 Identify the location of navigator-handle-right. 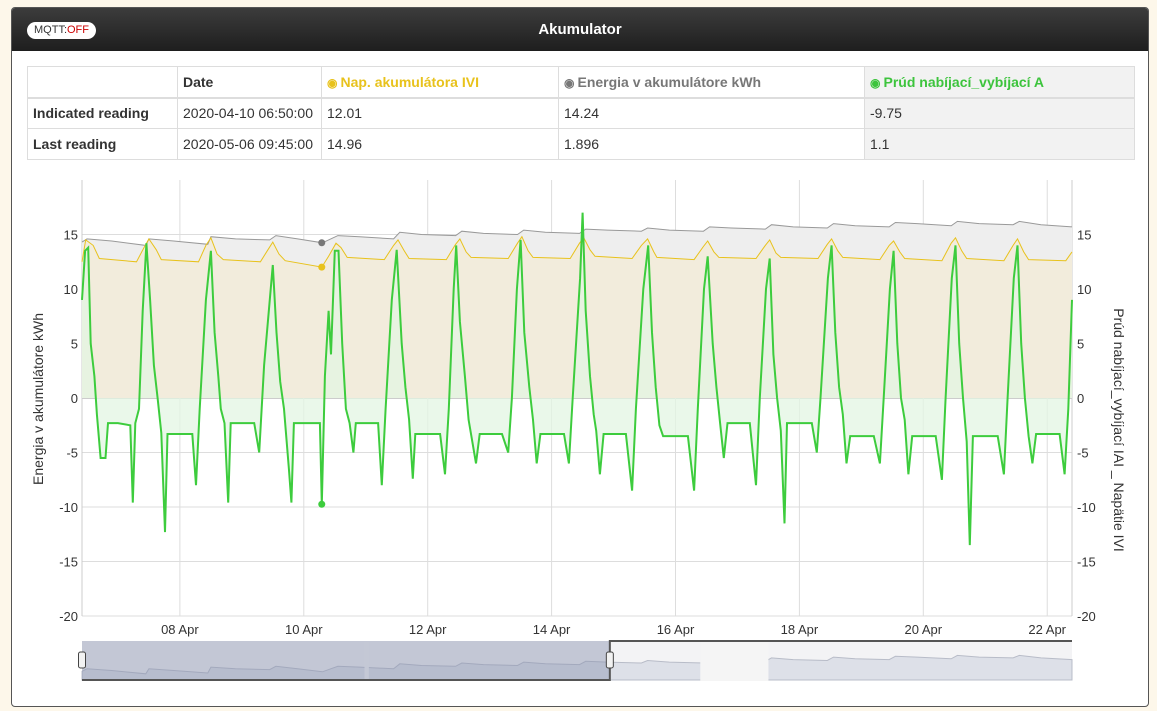
(609, 660).